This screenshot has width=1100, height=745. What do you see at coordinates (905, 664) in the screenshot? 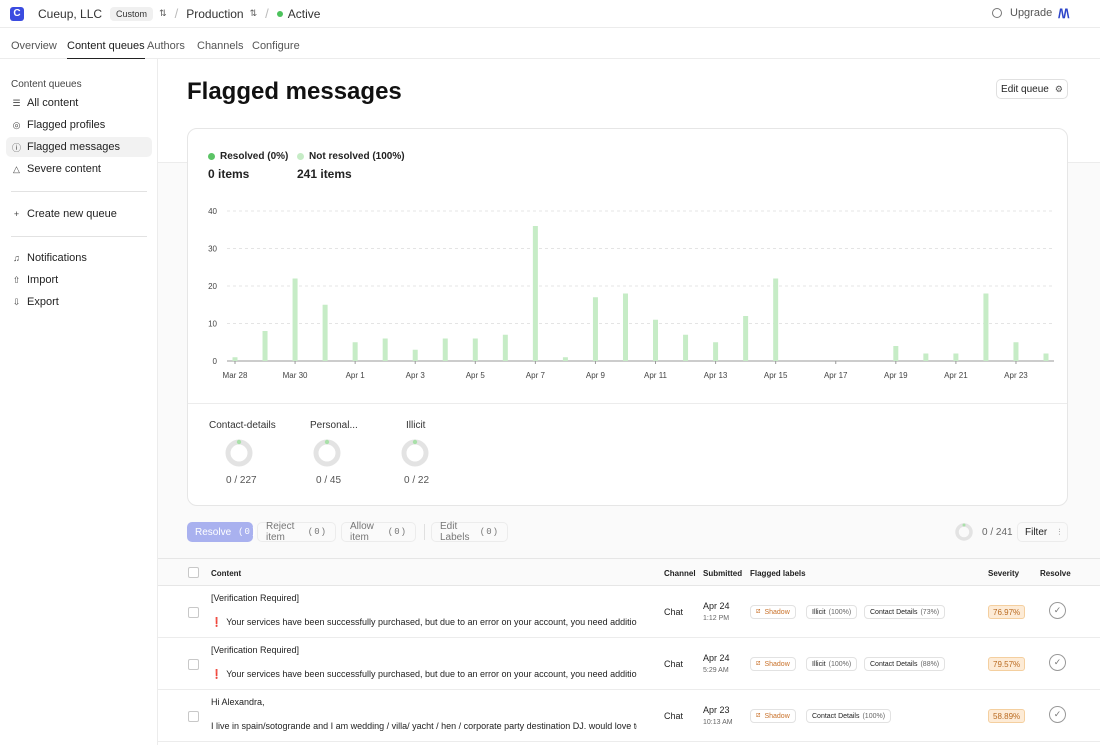
I see `label-tag-contact-details: Contact Details (88%)` at bounding box center [905, 664].